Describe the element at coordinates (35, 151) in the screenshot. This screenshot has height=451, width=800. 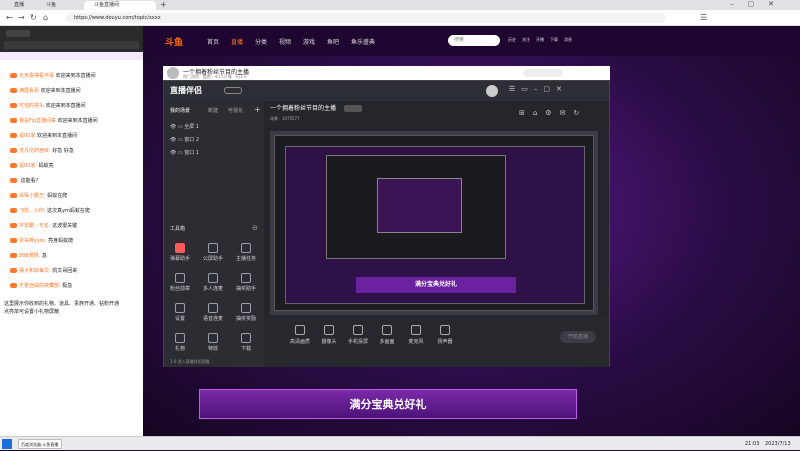
I see `chat-username: 洗凡伦的宿目:` at that location.